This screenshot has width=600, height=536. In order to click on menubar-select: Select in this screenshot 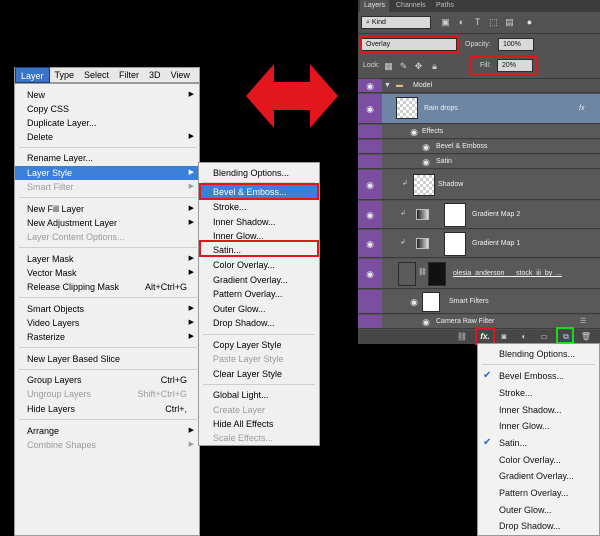, I will do `click(96, 75)`.